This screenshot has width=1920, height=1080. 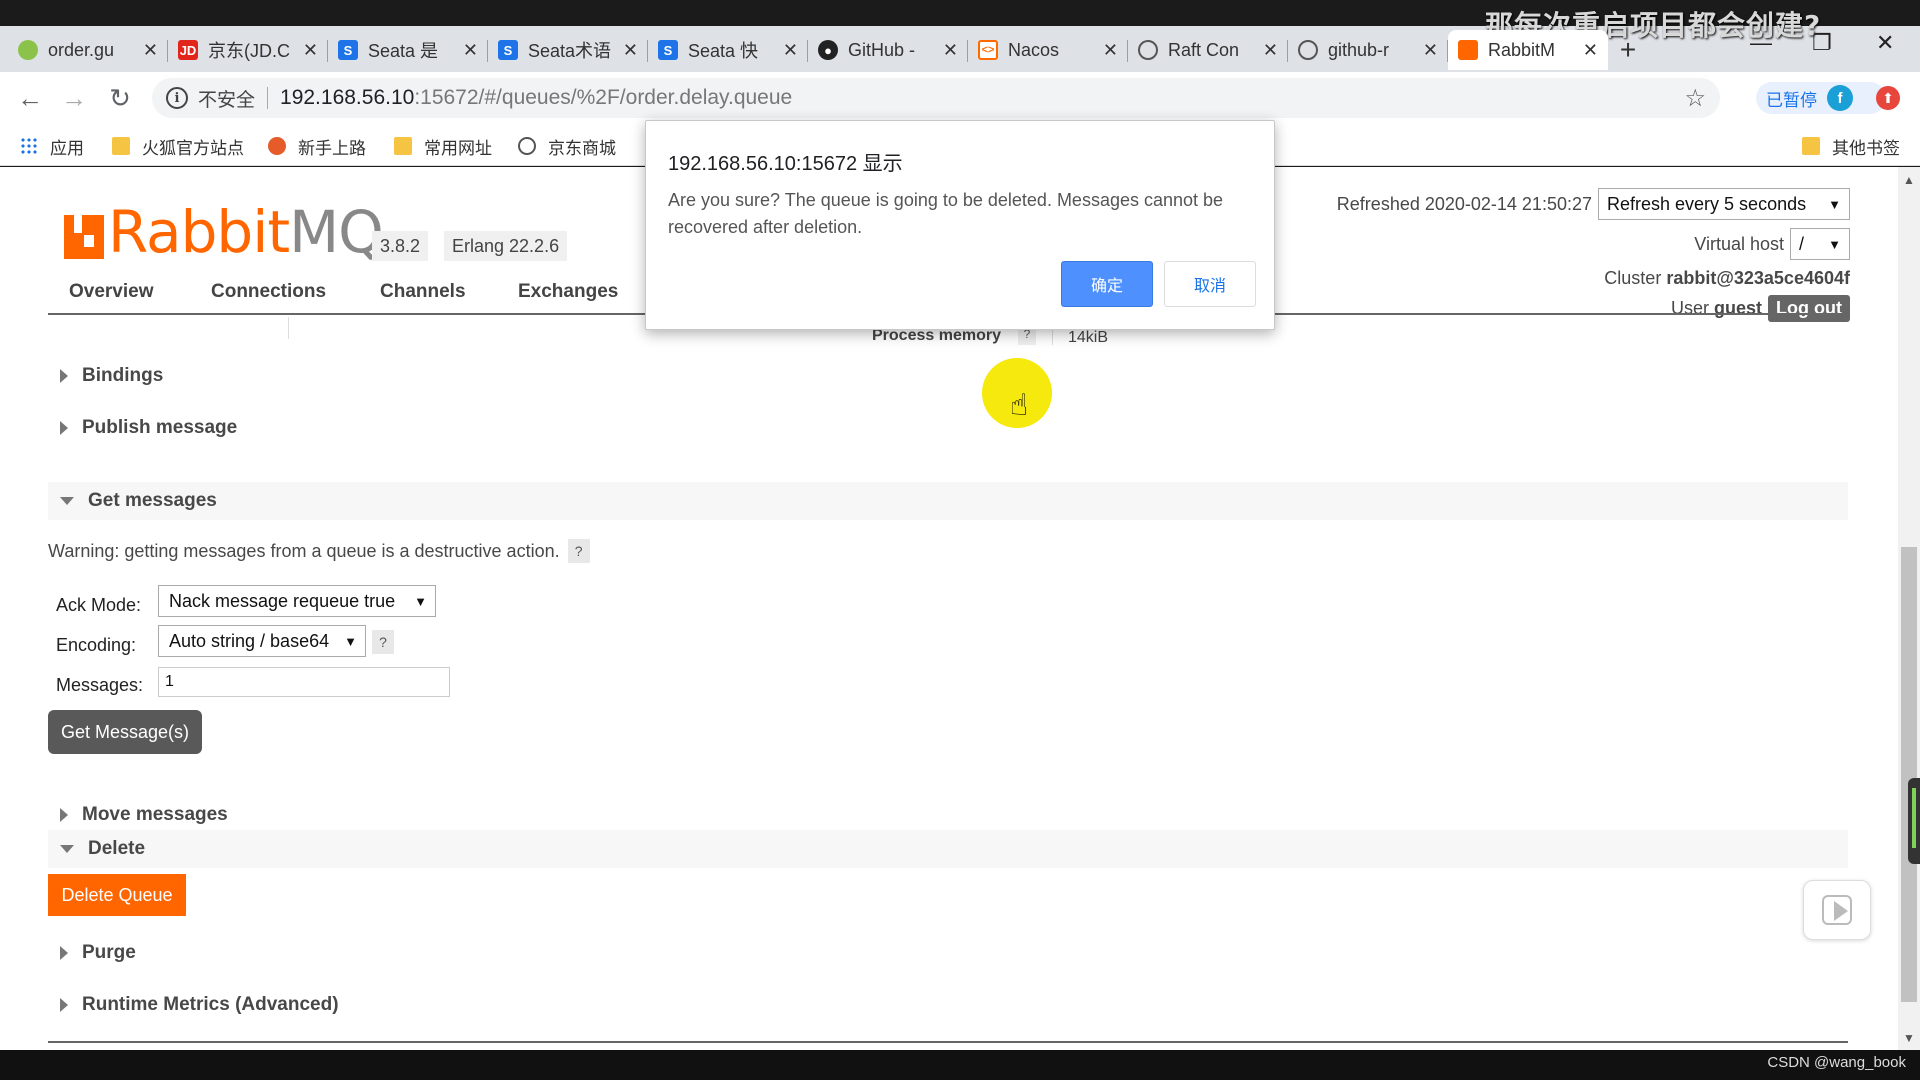 I want to click on tab-0: order.gu ✕, so click(x=88, y=50).